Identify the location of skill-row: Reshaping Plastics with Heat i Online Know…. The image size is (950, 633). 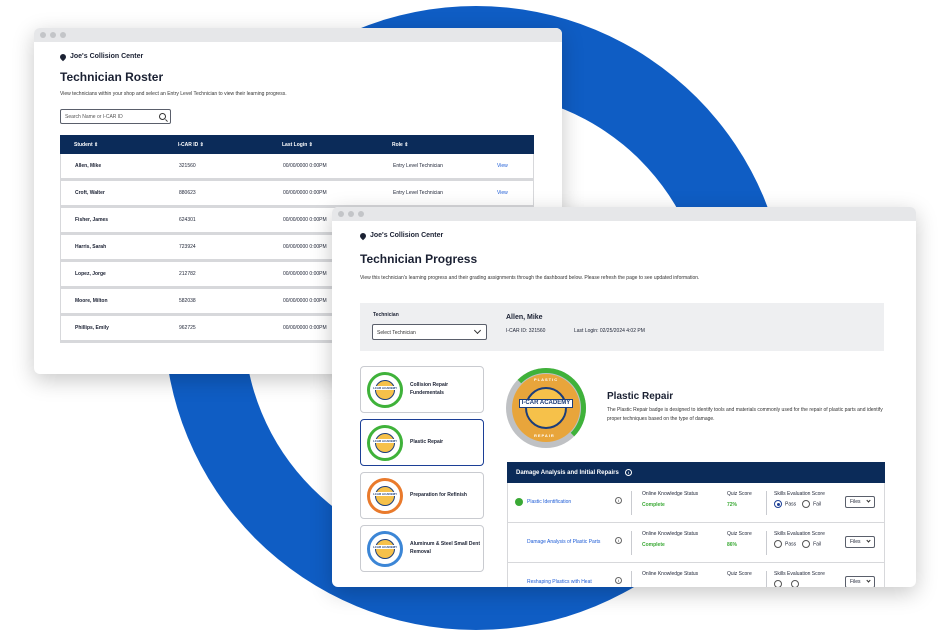
(696, 575).